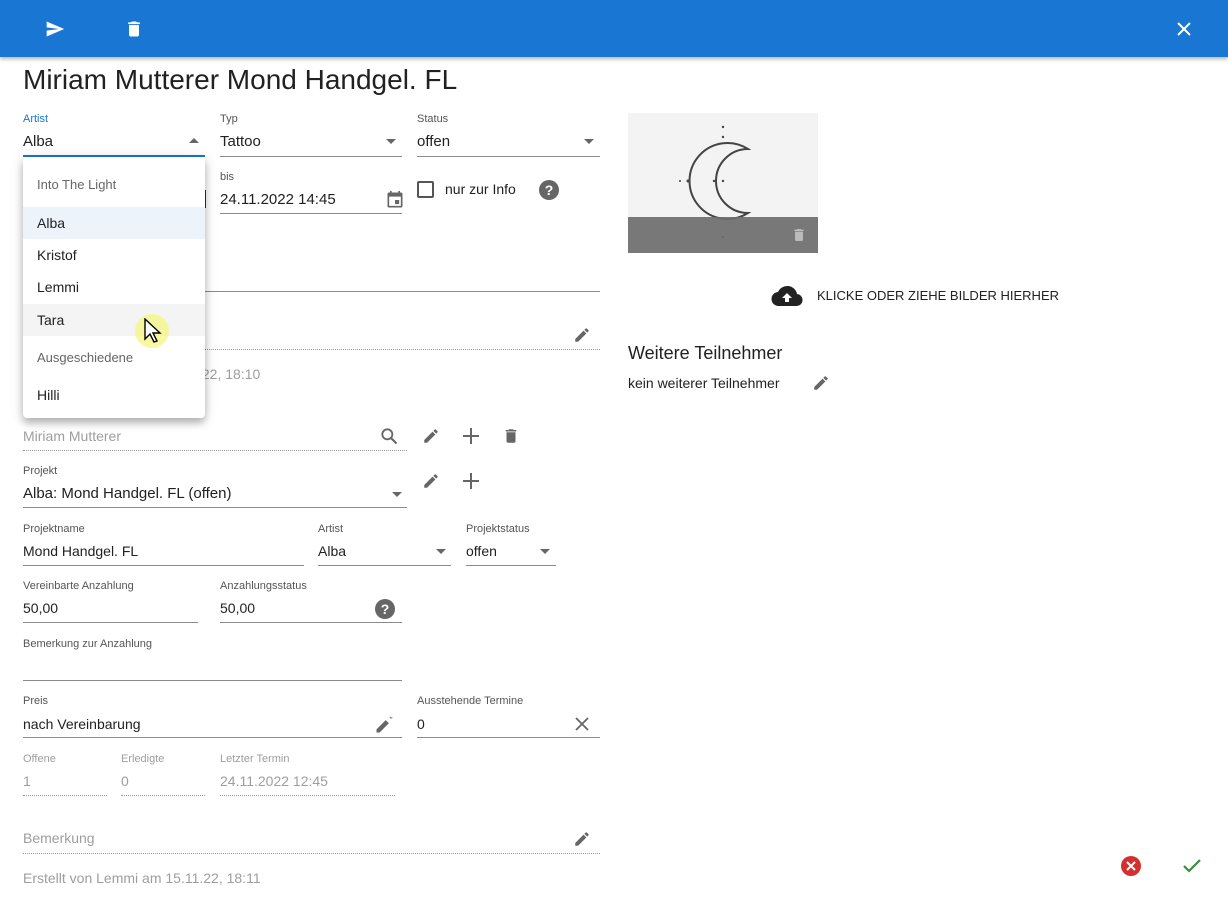 The width and height of the screenshot is (1228, 906). What do you see at coordinates (153, 330) in the screenshot?
I see `mouse-pointer-icon` at bounding box center [153, 330].